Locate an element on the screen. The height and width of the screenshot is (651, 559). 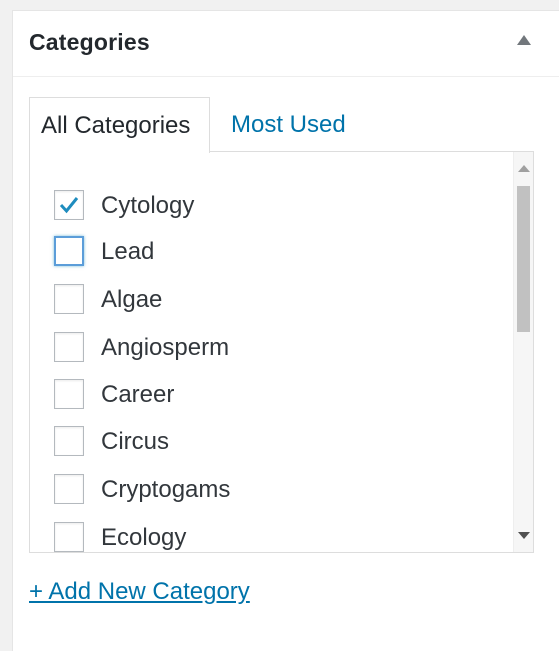
category-checkbox-angiosperm is located at coordinates (69, 347).